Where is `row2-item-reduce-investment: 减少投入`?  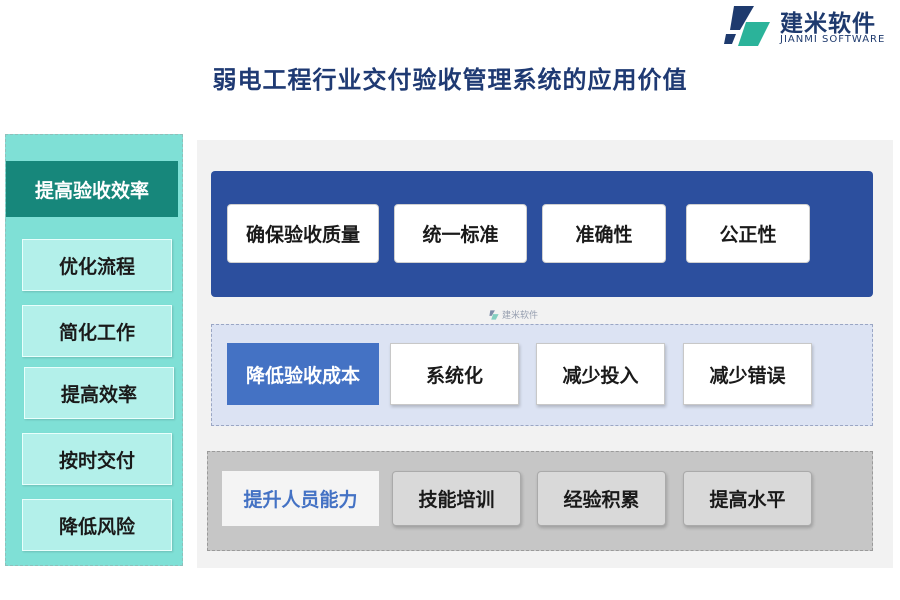 row2-item-reduce-investment: 减少投入 is located at coordinates (600, 374).